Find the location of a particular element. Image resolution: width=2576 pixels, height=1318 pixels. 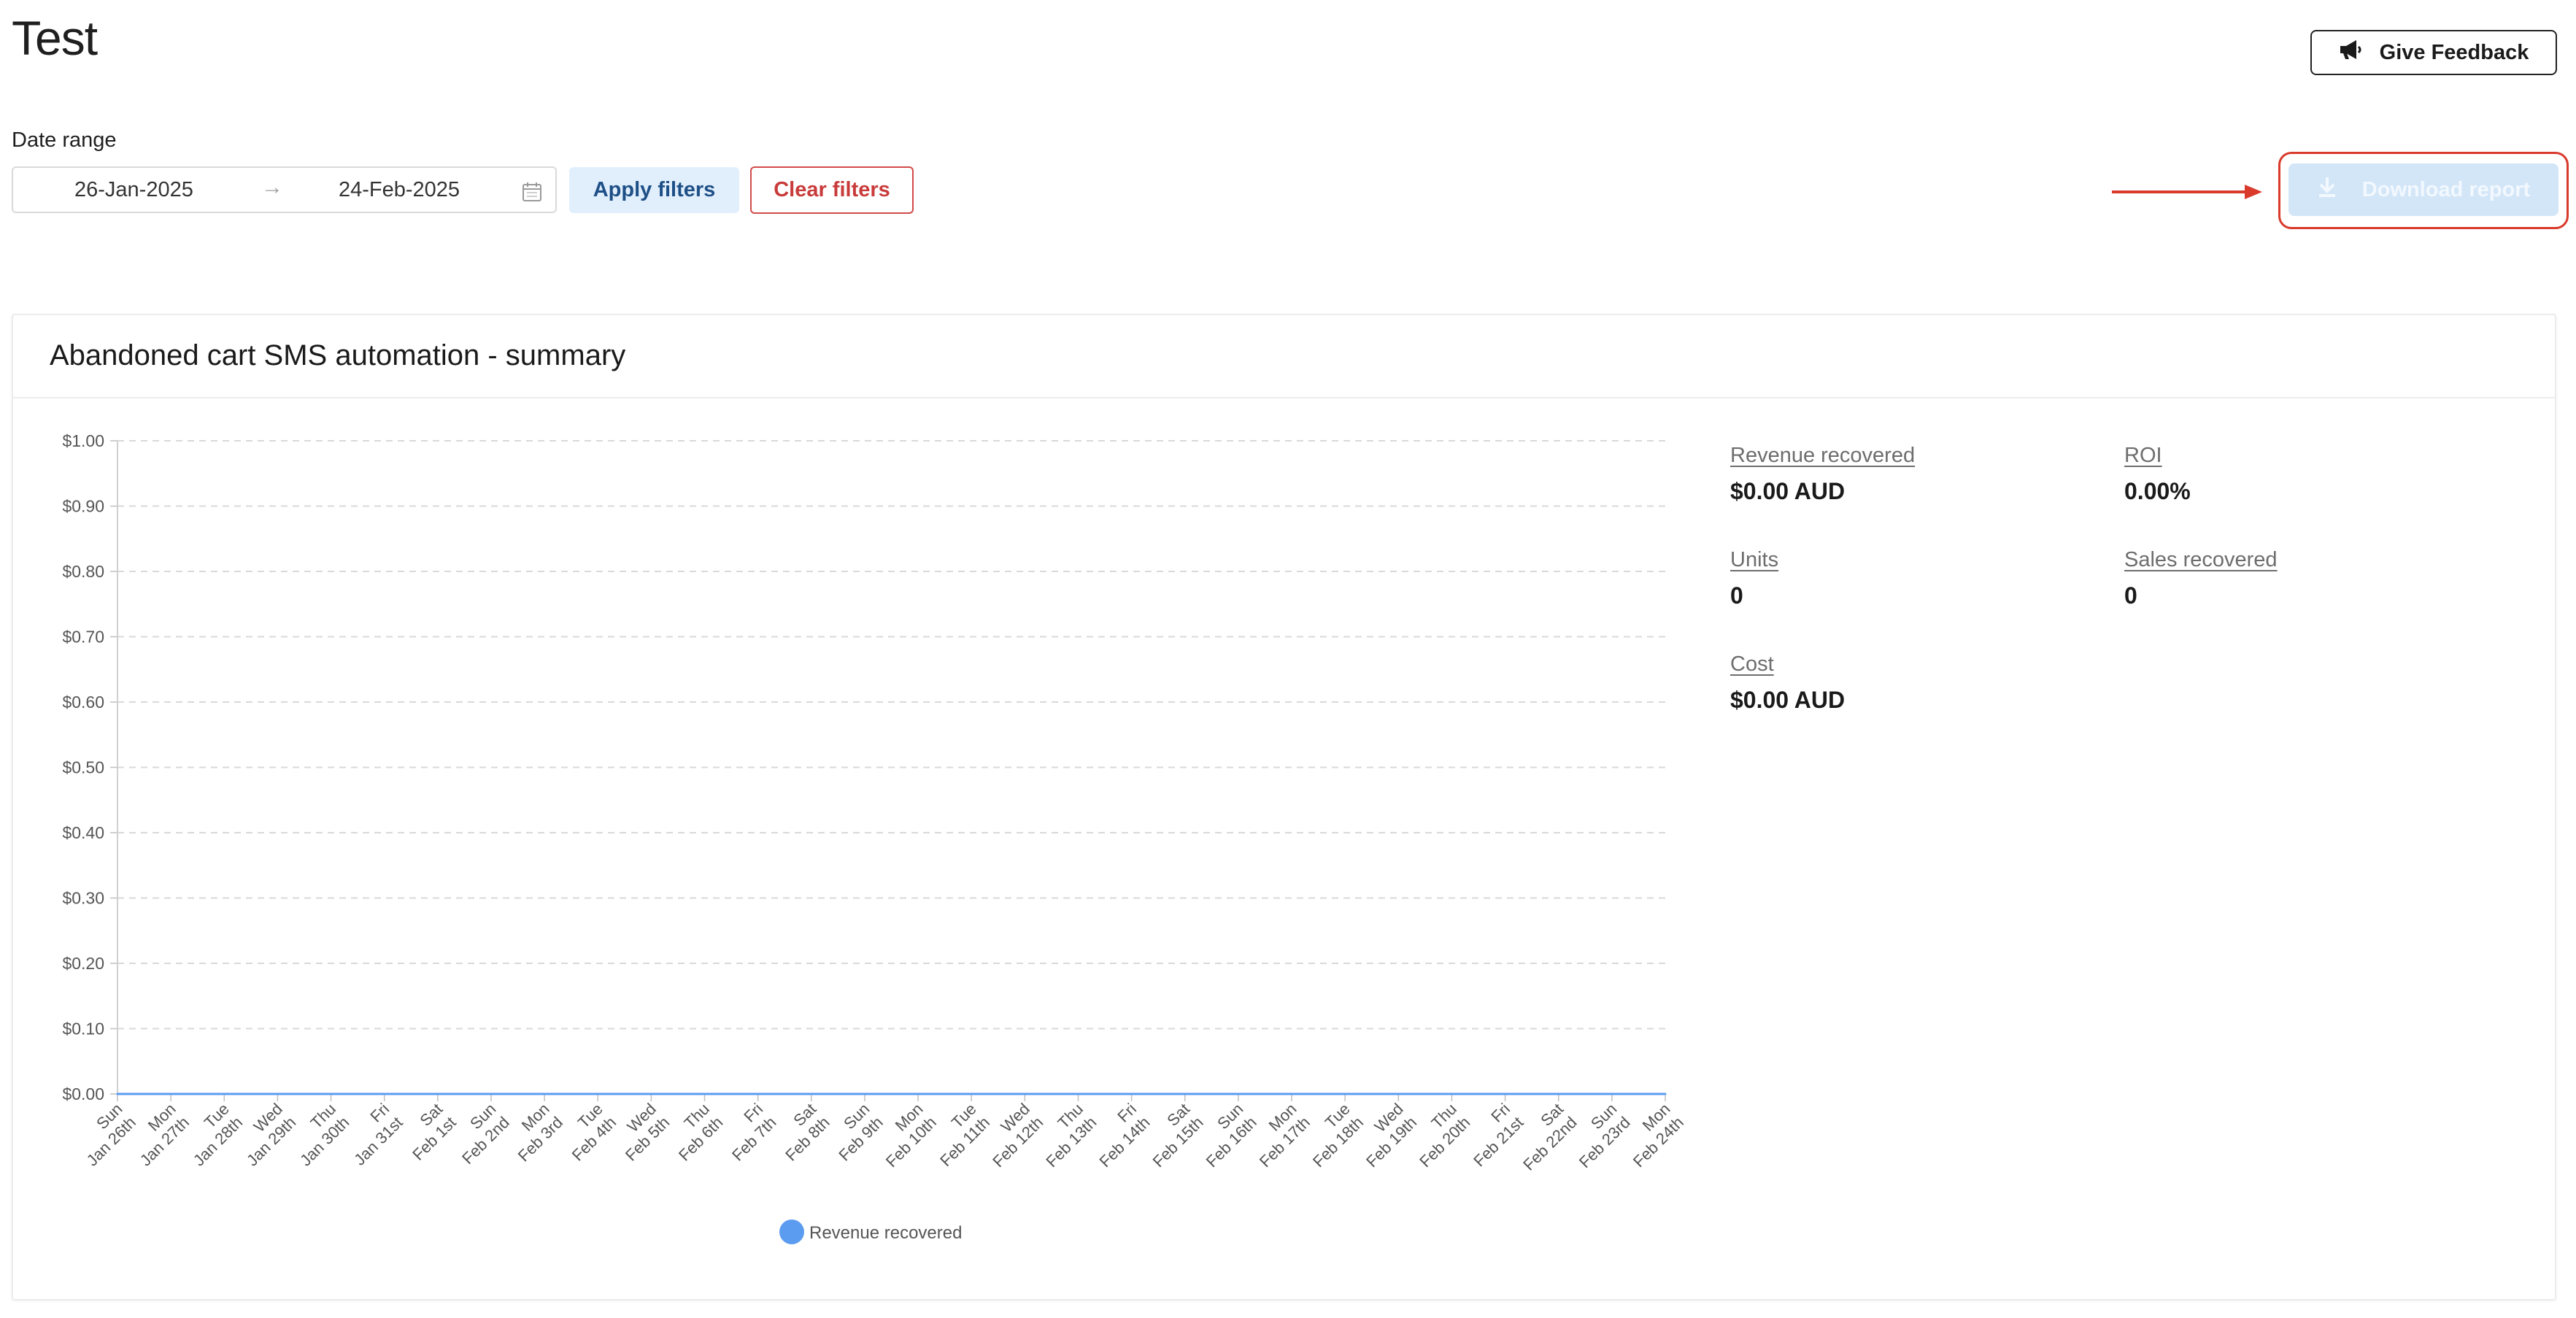

y-tick-label: $0.30 is located at coordinates (83, 899).